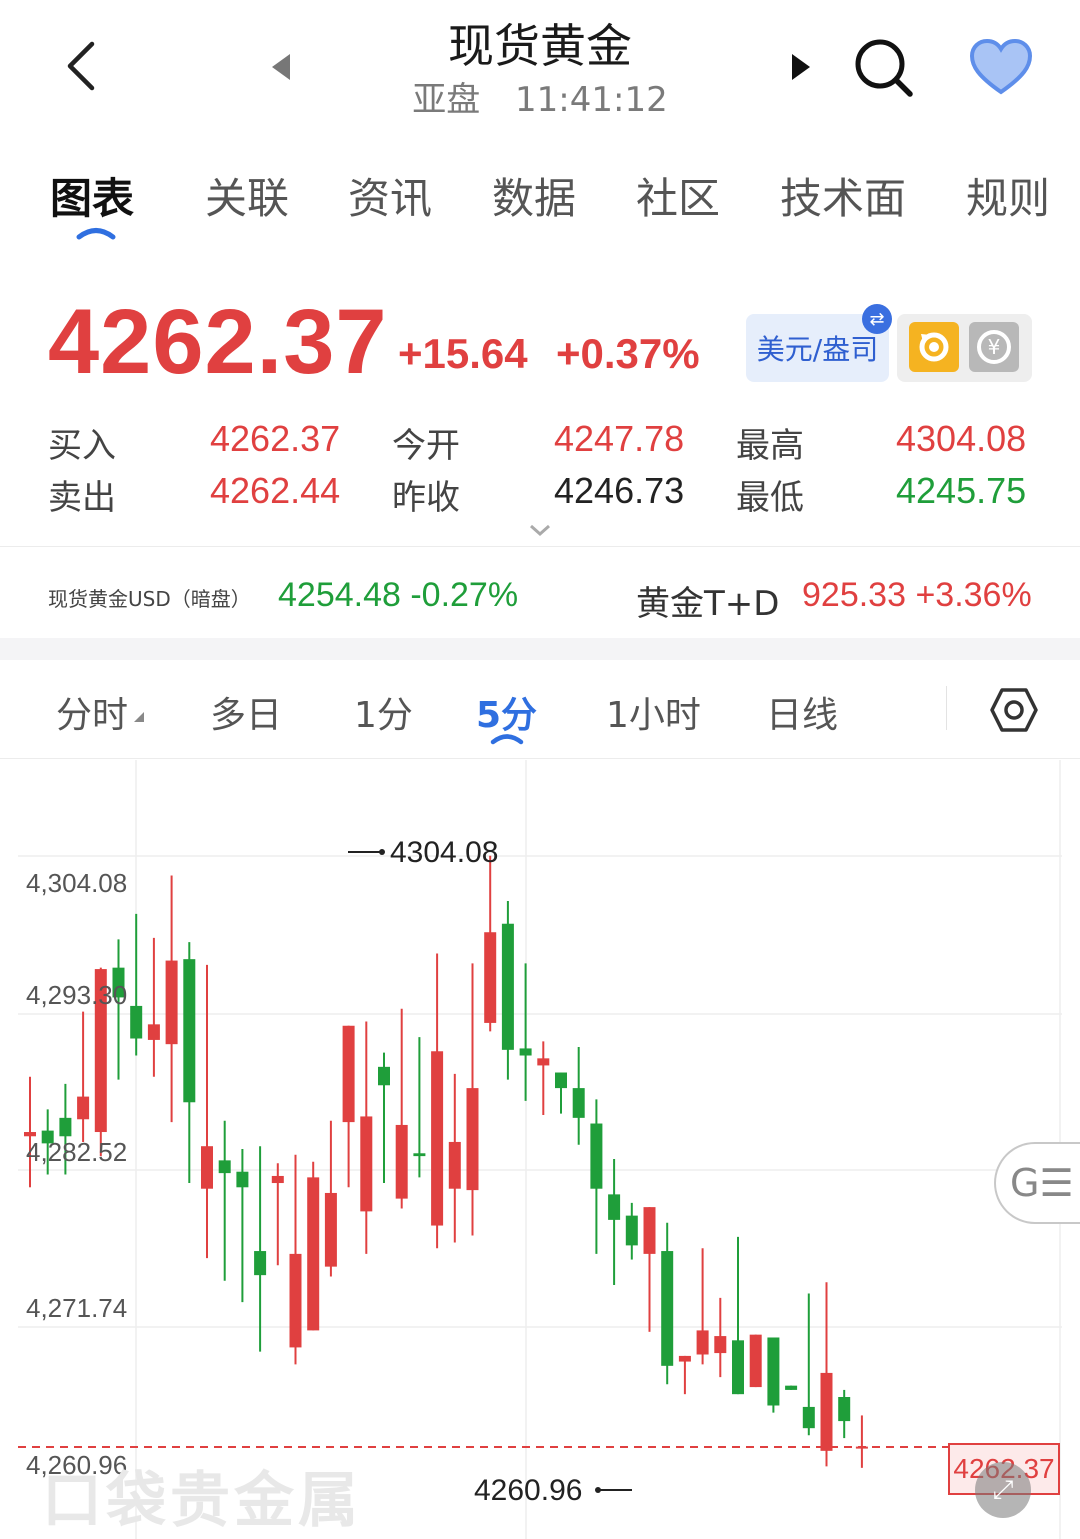  Describe the element at coordinates (149, 597) in the screenshot. I see `related-left-label: 现货黄金USD（暗盘）` at that location.